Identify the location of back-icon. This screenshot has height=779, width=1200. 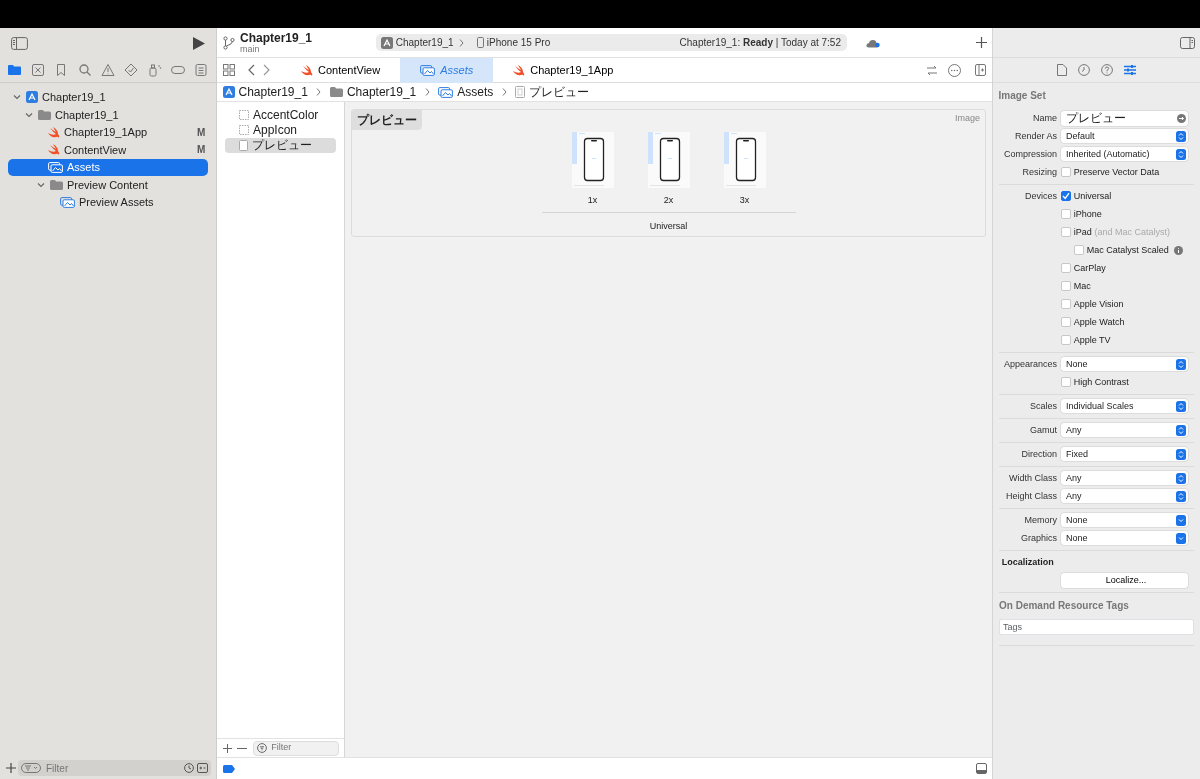
(251, 70).